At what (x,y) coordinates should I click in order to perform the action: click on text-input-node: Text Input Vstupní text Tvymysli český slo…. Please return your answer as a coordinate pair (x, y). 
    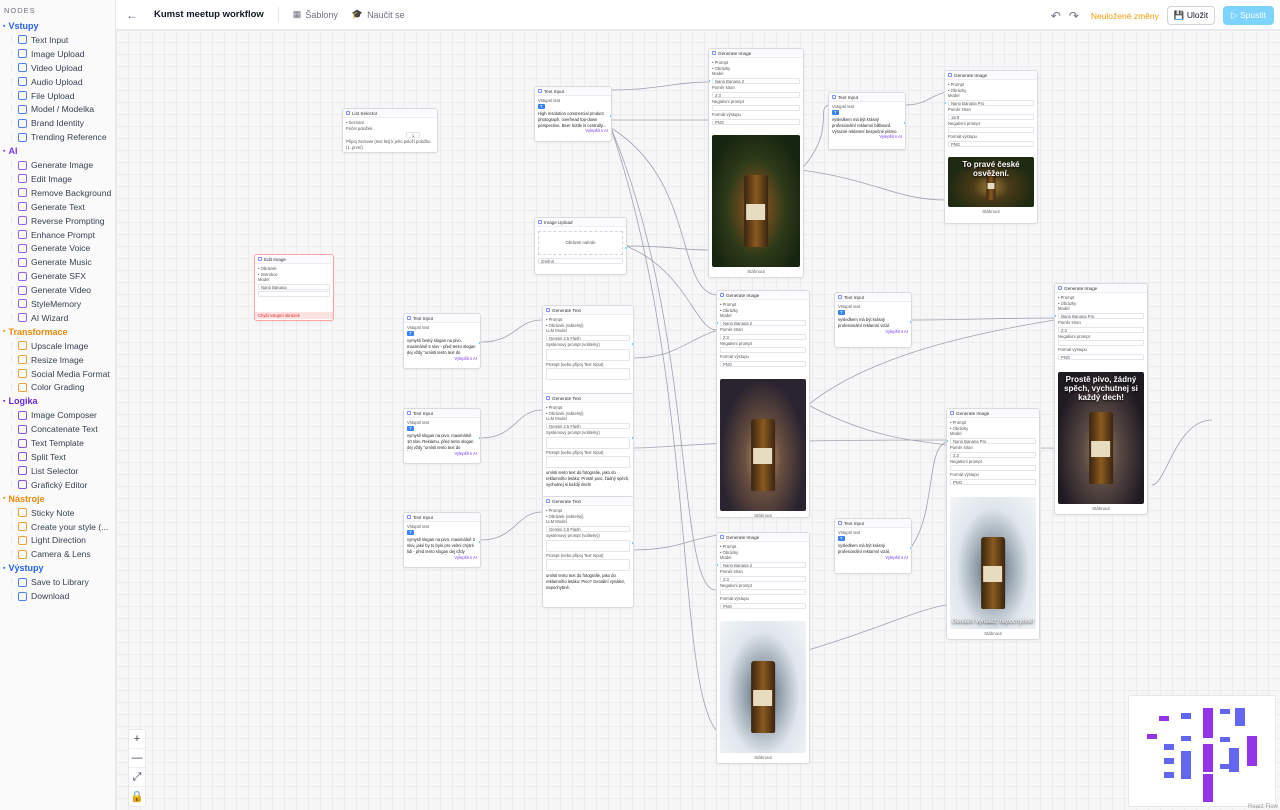
    Looking at the image, I should click on (442, 341).